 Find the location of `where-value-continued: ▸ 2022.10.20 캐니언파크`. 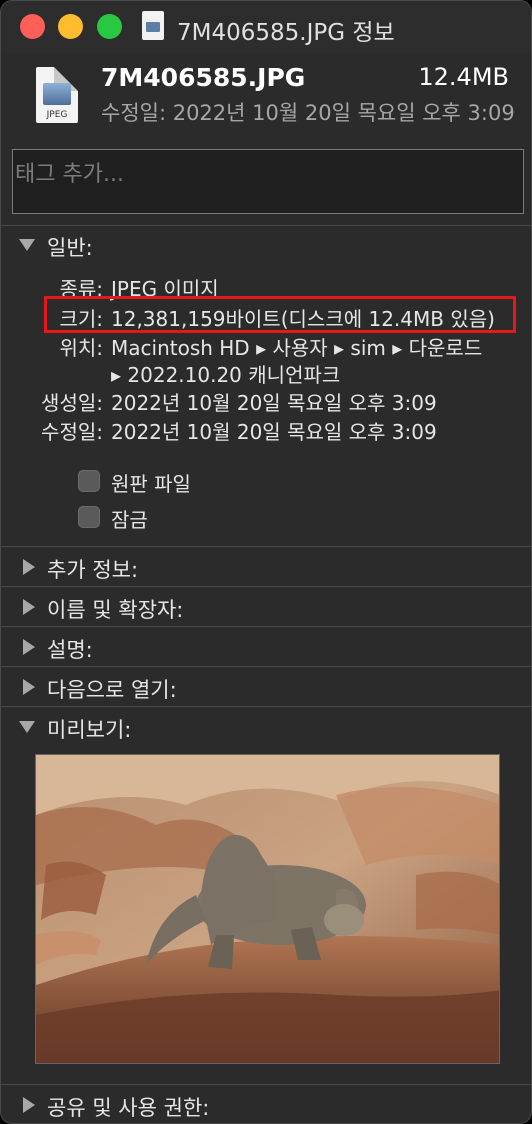

where-value-continued: ▸ 2022.10.20 캐니언파크 is located at coordinates (225, 373).